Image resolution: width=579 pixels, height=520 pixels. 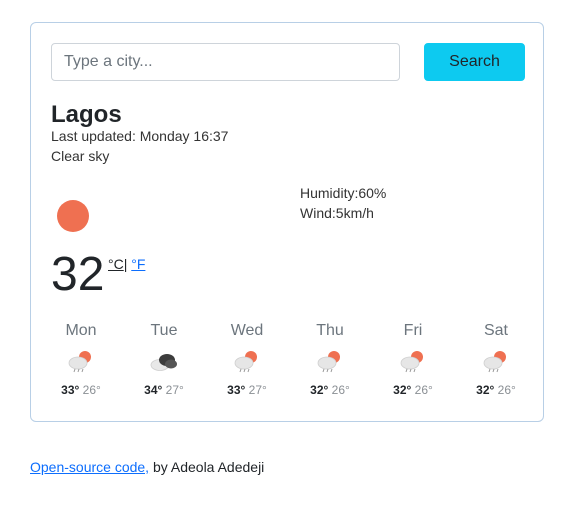 What do you see at coordinates (474, 62) in the screenshot?
I see `search-button: Search` at bounding box center [474, 62].